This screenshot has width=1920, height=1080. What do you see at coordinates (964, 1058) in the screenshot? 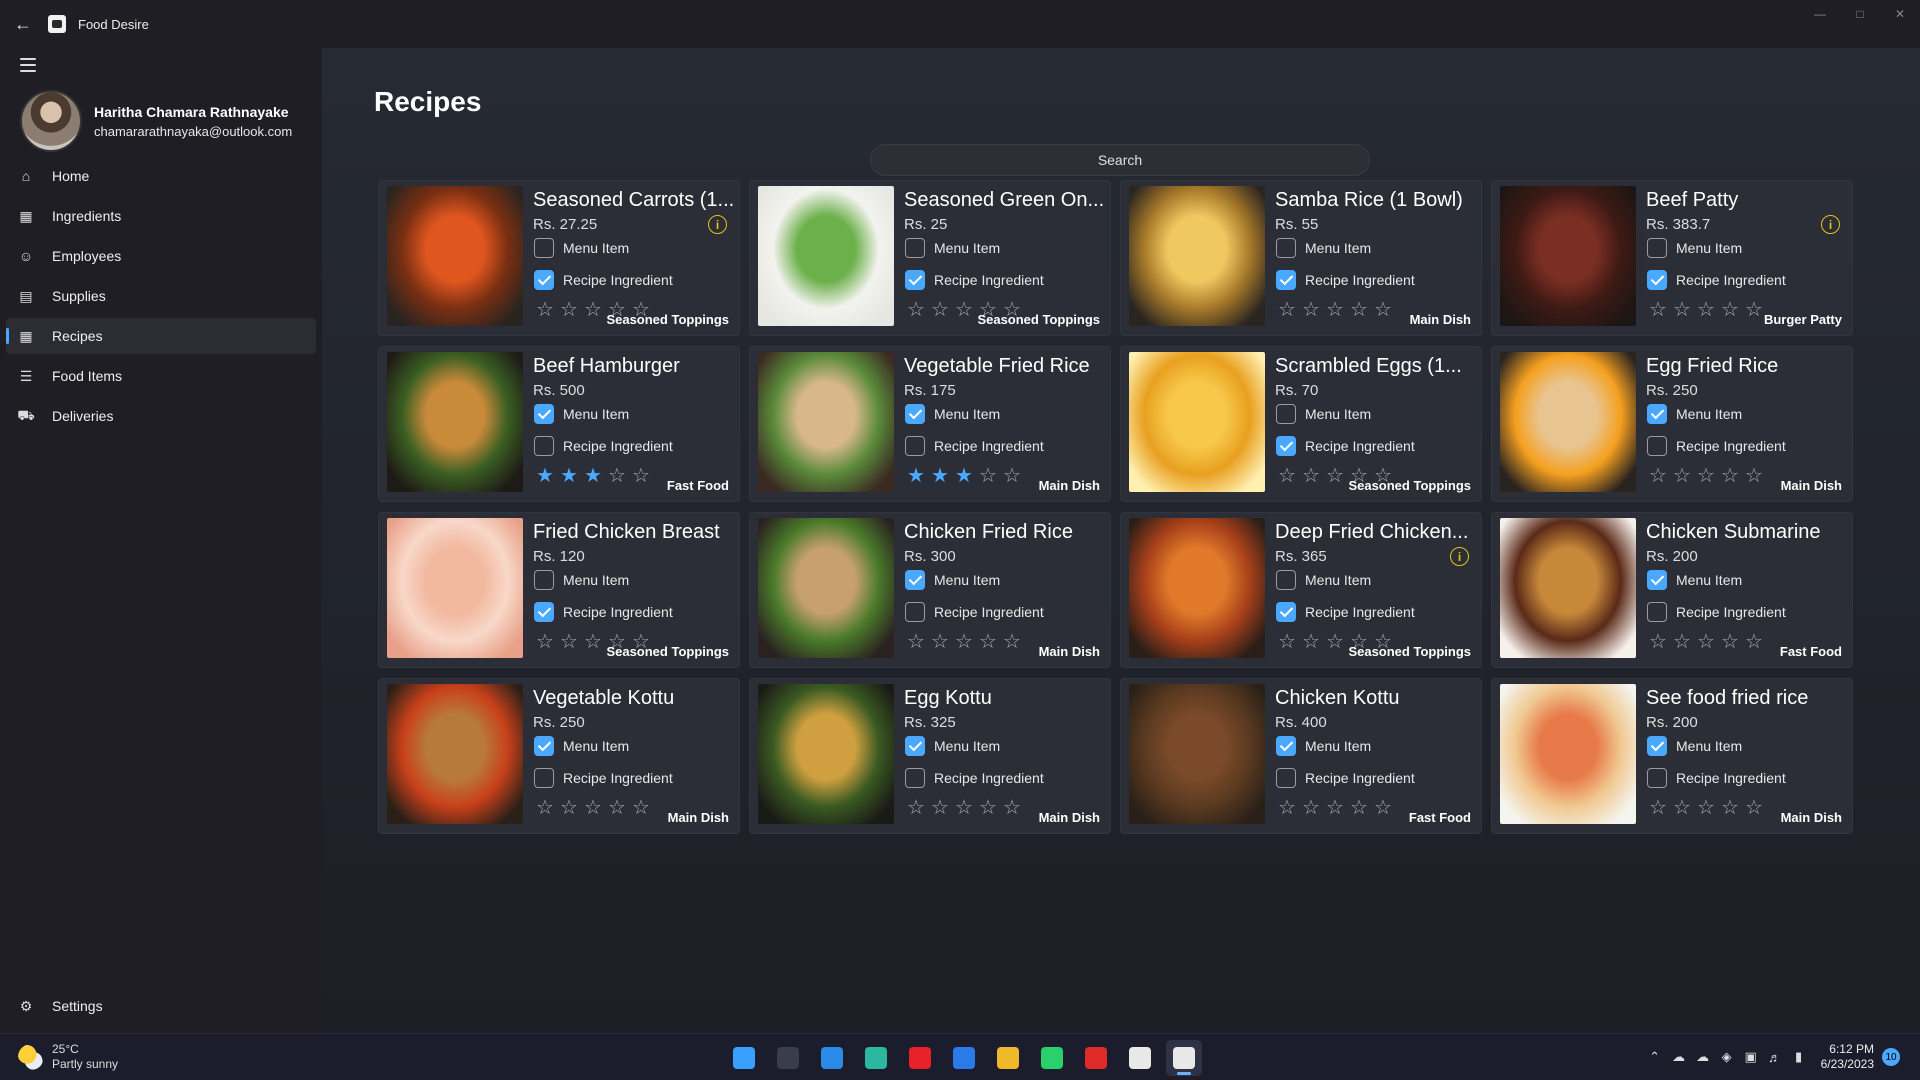
I see `chat-icon` at bounding box center [964, 1058].